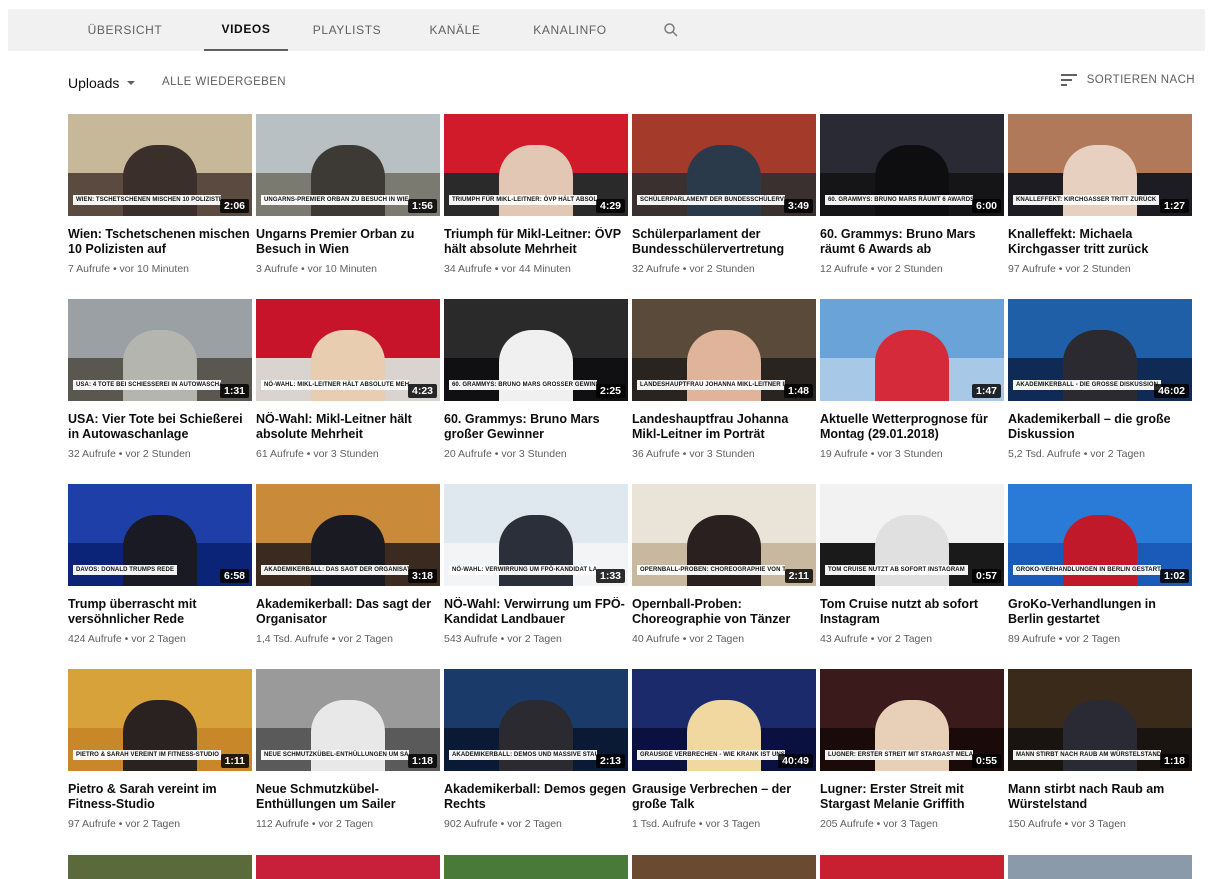 This screenshot has height=879, width=1213. Describe the element at coordinates (912, 535) in the screenshot. I see `video-thumbnail: TOM CRUISE NUTZT AB SOFORT INSTAGRAM 0:57` at that location.